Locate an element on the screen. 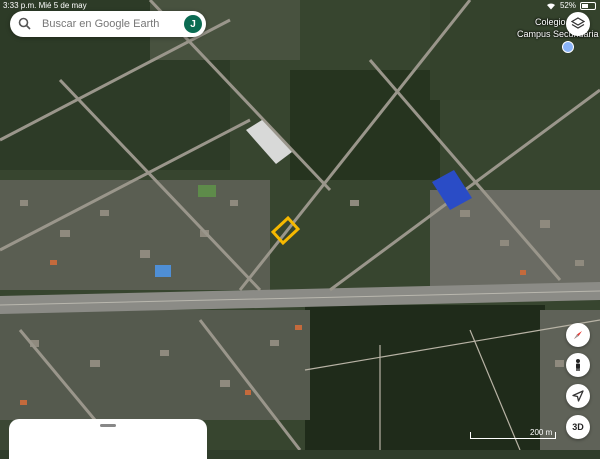 This screenshot has height=459, width=600. status-date-text: Mié 5 de may is located at coordinates (62, 5).